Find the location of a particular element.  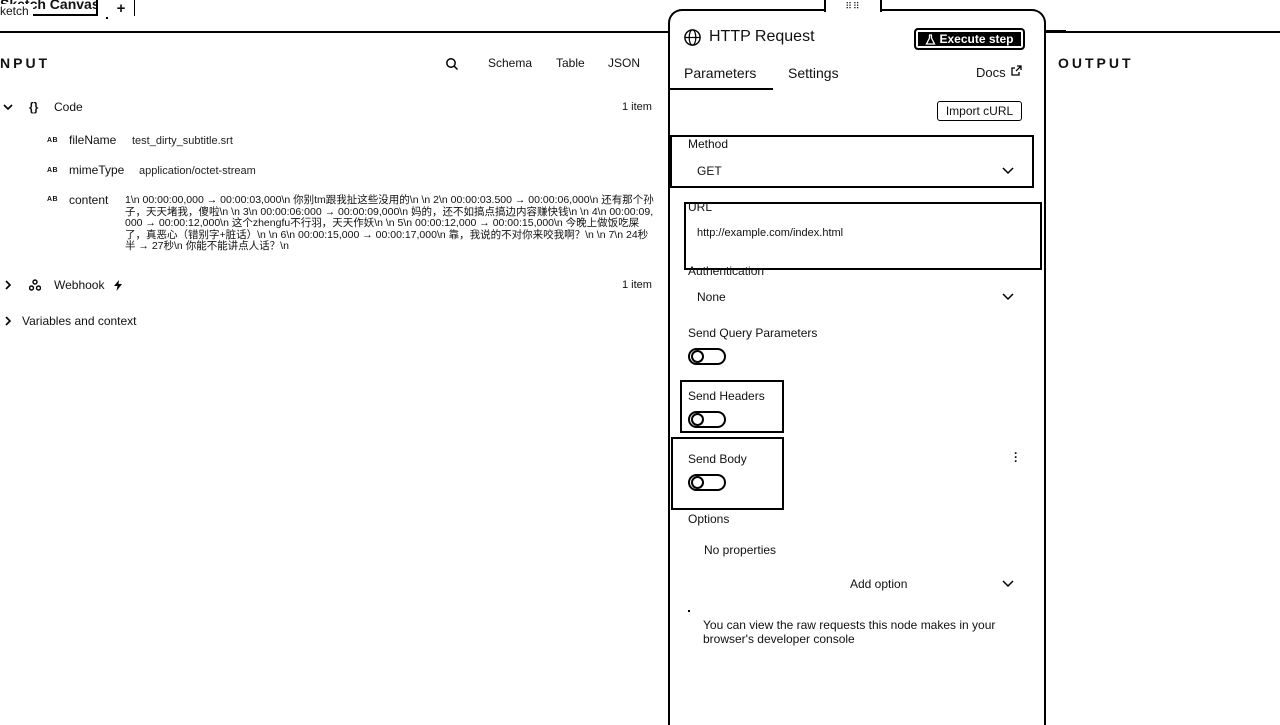

import-curl-button: Import cURL is located at coordinates (979, 111).